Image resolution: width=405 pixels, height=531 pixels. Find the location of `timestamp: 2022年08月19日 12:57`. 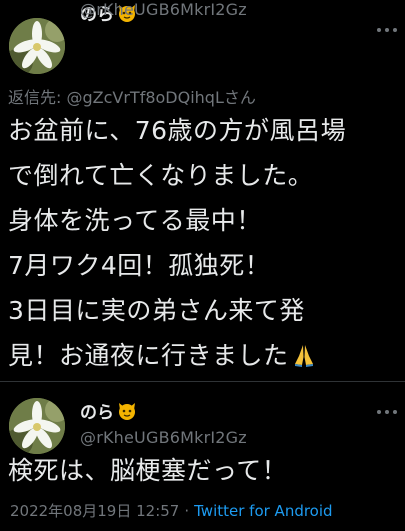

timestamp: 2022年08月19日 12:57 is located at coordinates (94, 511).